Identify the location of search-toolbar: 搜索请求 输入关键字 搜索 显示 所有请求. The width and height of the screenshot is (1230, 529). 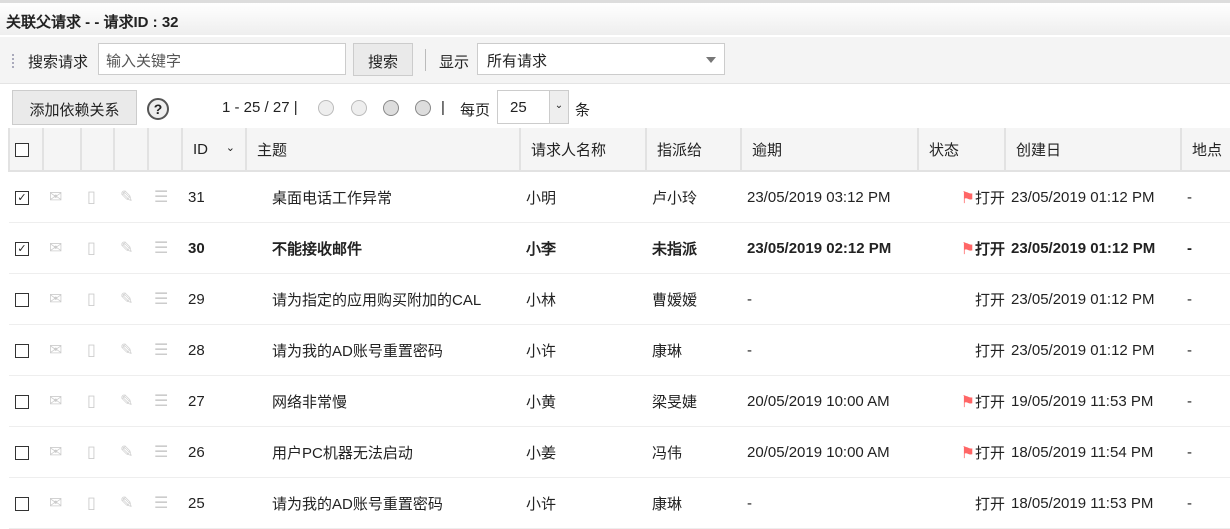
(615, 60).